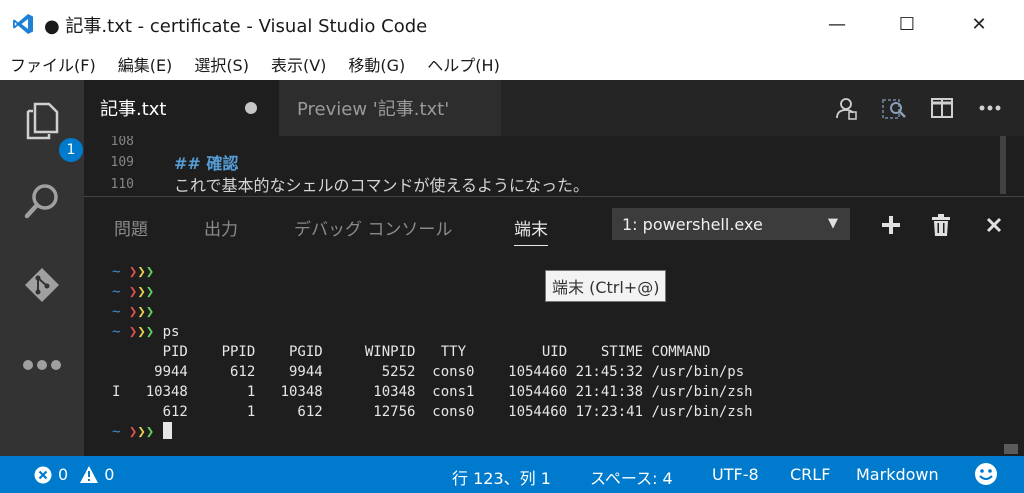 The height and width of the screenshot is (493, 1024). I want to click on error-icon, so click(43, 474).